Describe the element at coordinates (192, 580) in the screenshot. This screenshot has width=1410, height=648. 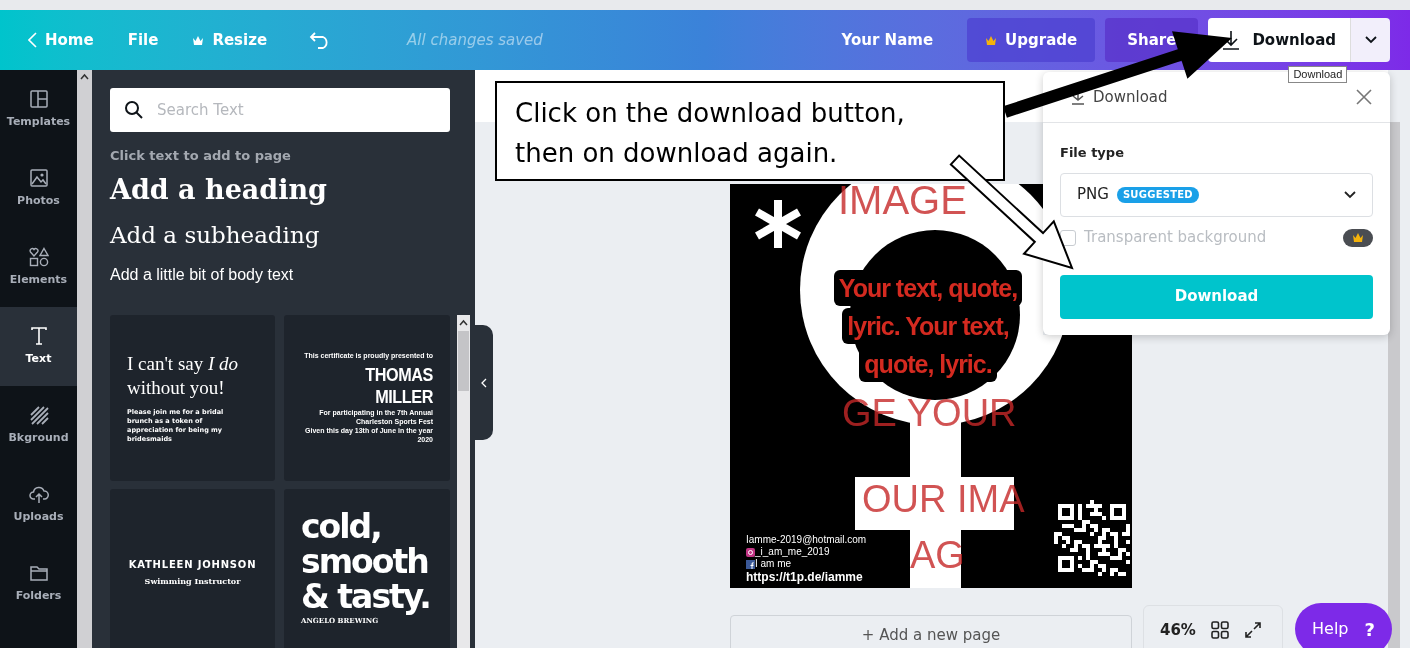
I see `card-role: Swimming Instructor` at that location.